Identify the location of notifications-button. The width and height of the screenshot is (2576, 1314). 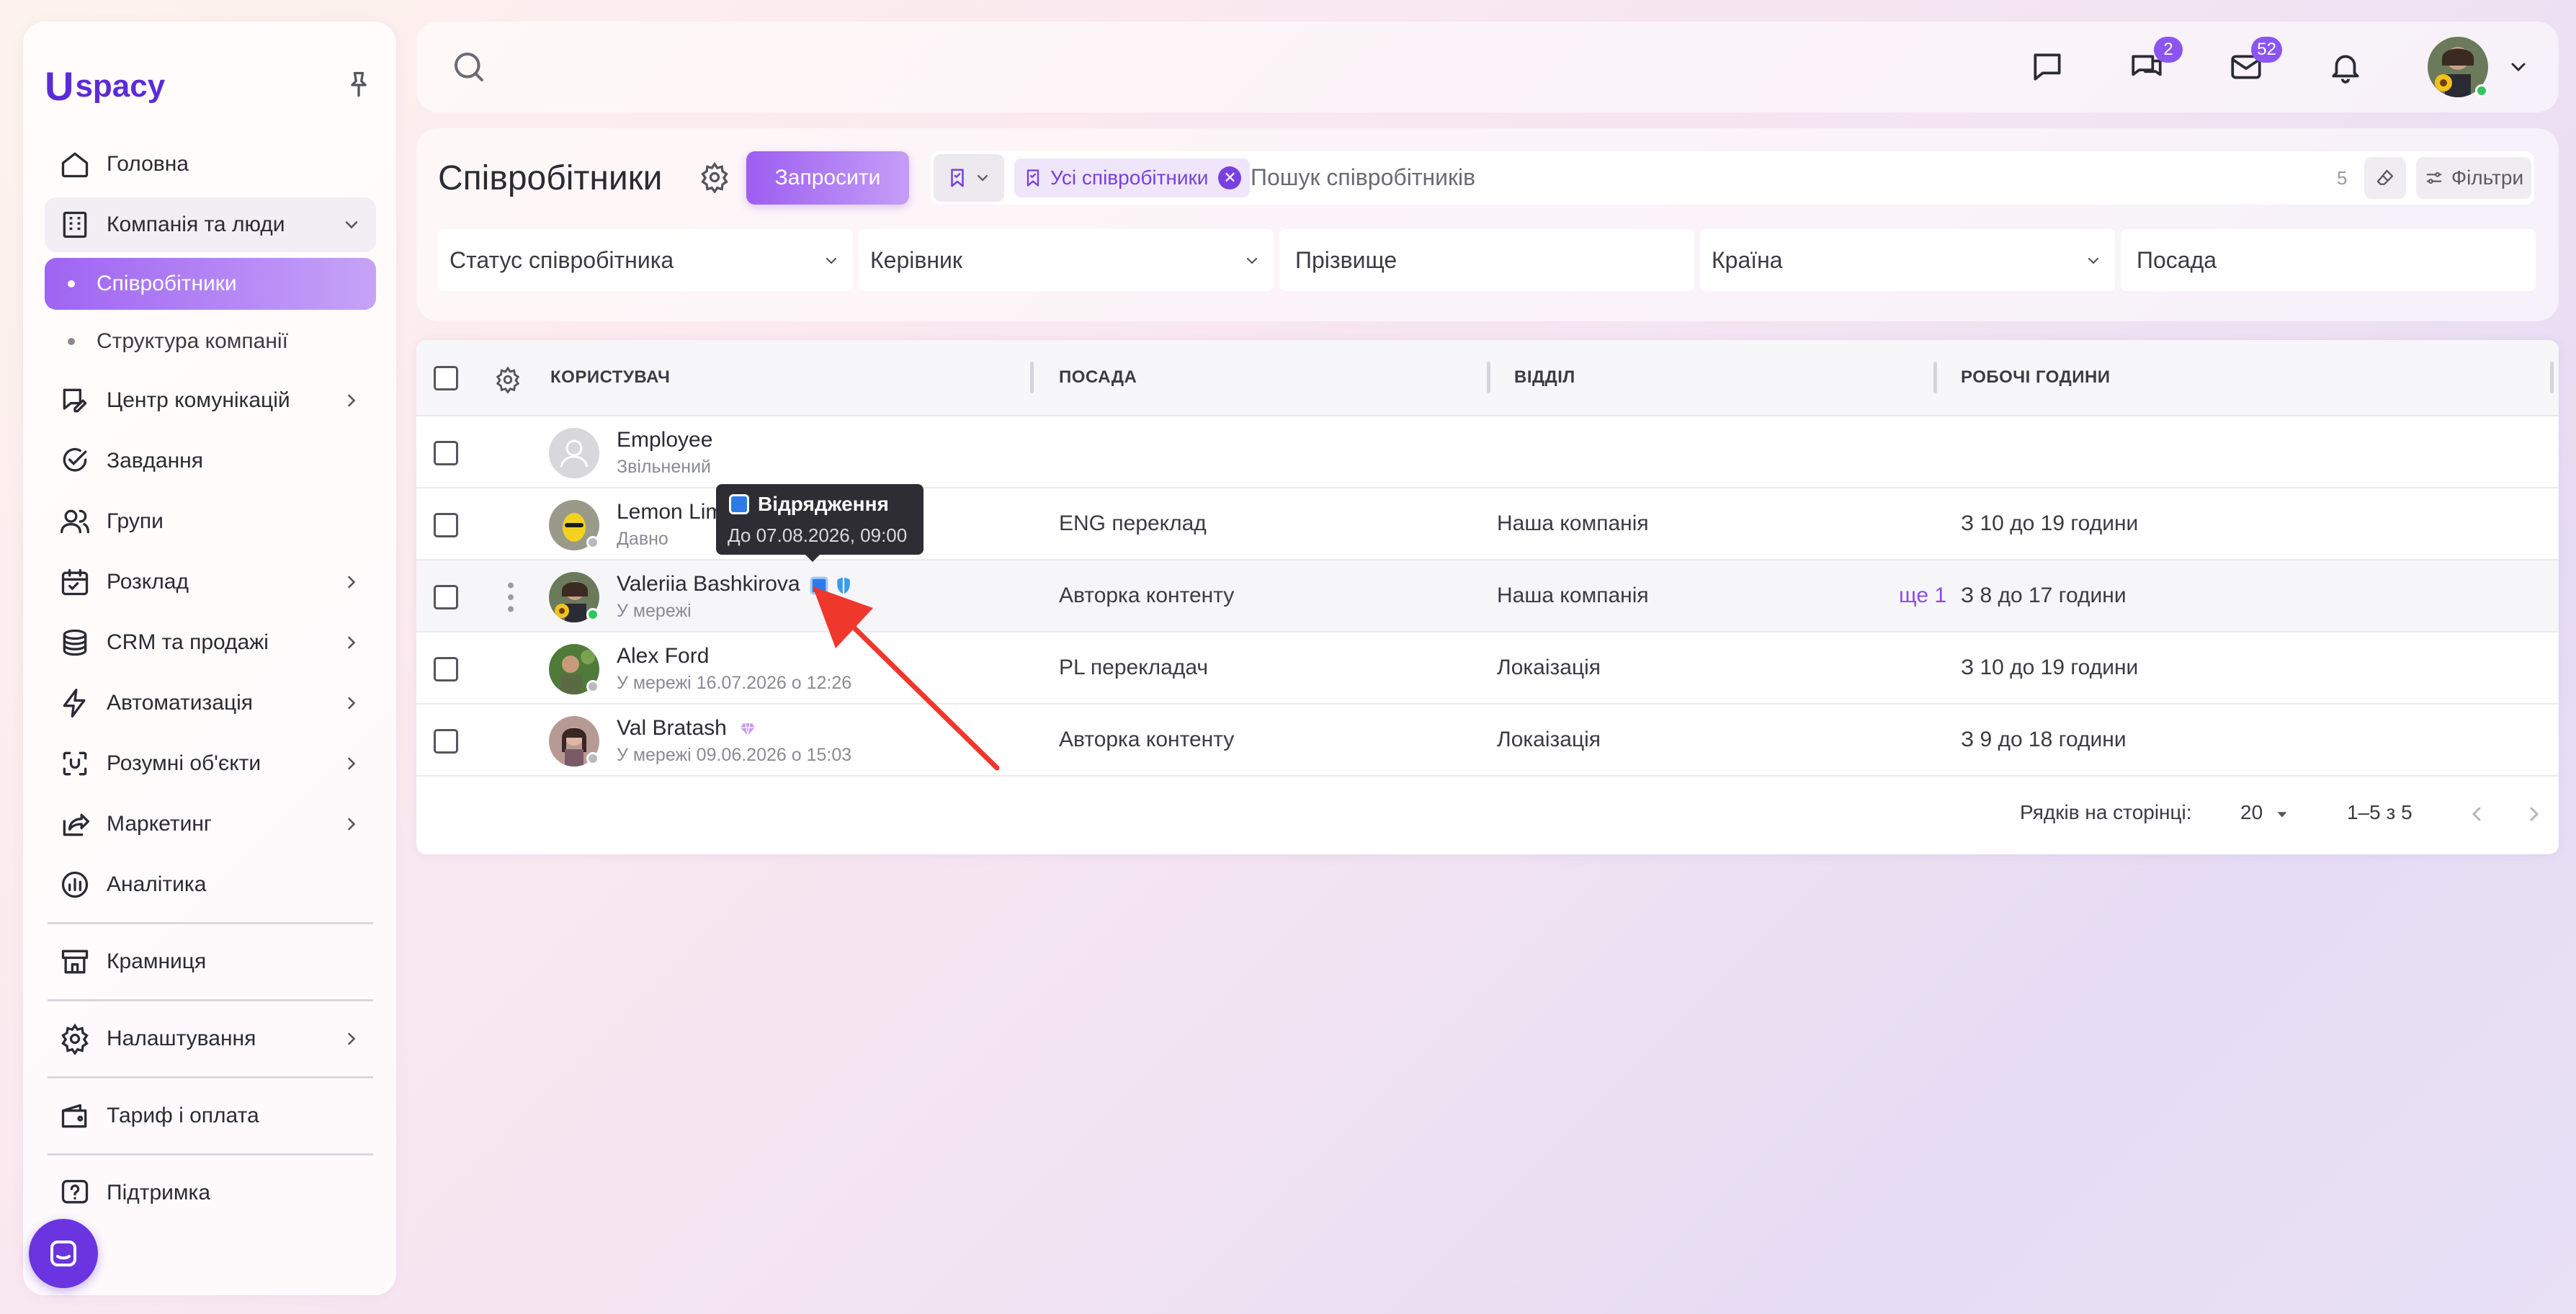
(2345, 67).